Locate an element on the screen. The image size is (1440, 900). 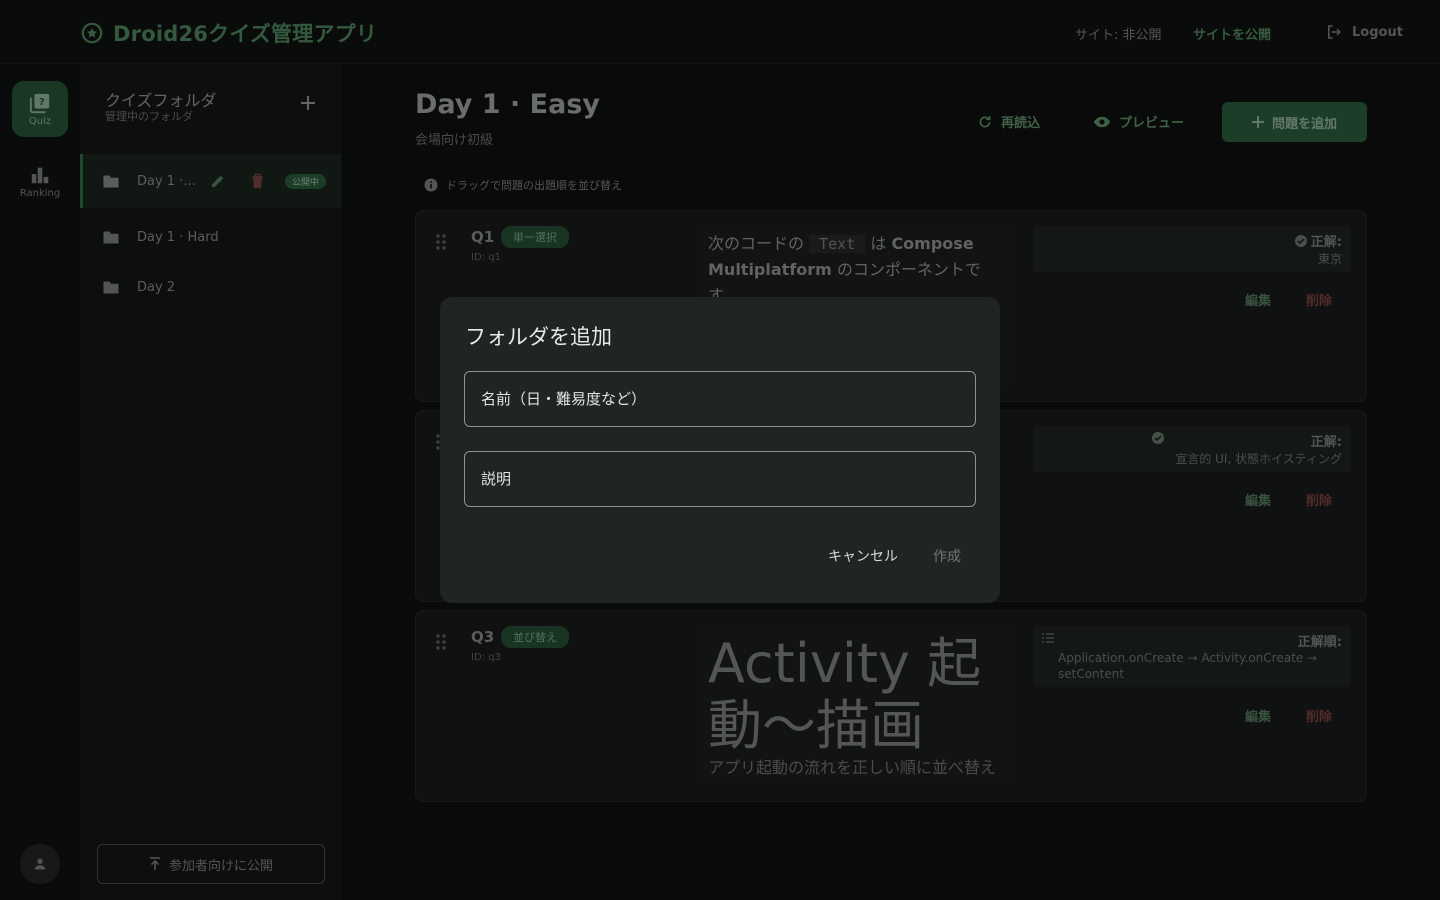
dialog-title: フォルダを追加 is located at coordinates (538, 337).